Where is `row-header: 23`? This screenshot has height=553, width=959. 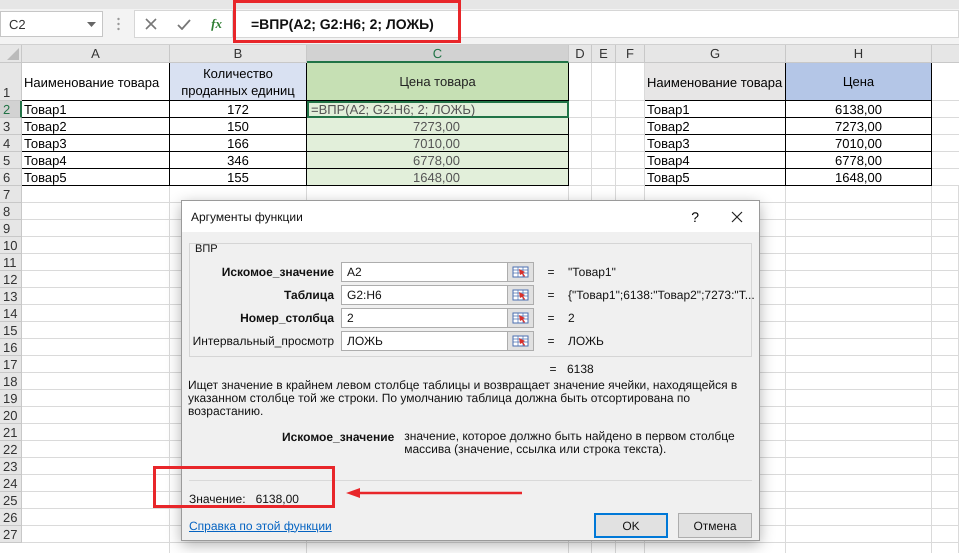
row-header: 23 is located at coordinates (11, 466).